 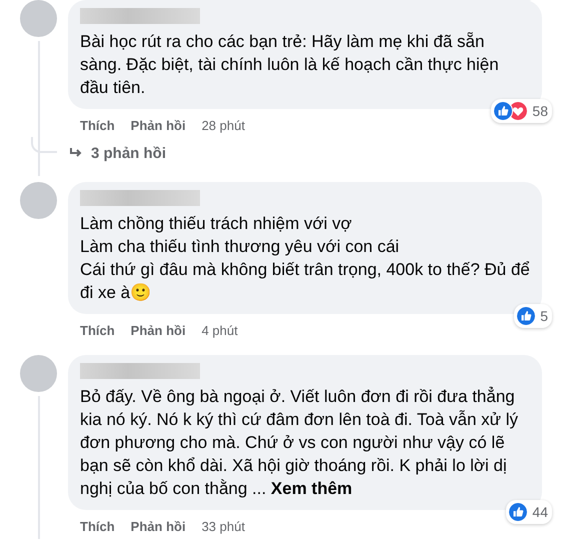 What do you see at coordinates (518, 111) in the screenshot?
I see `heart-icon` at bounding box center [518, 111].